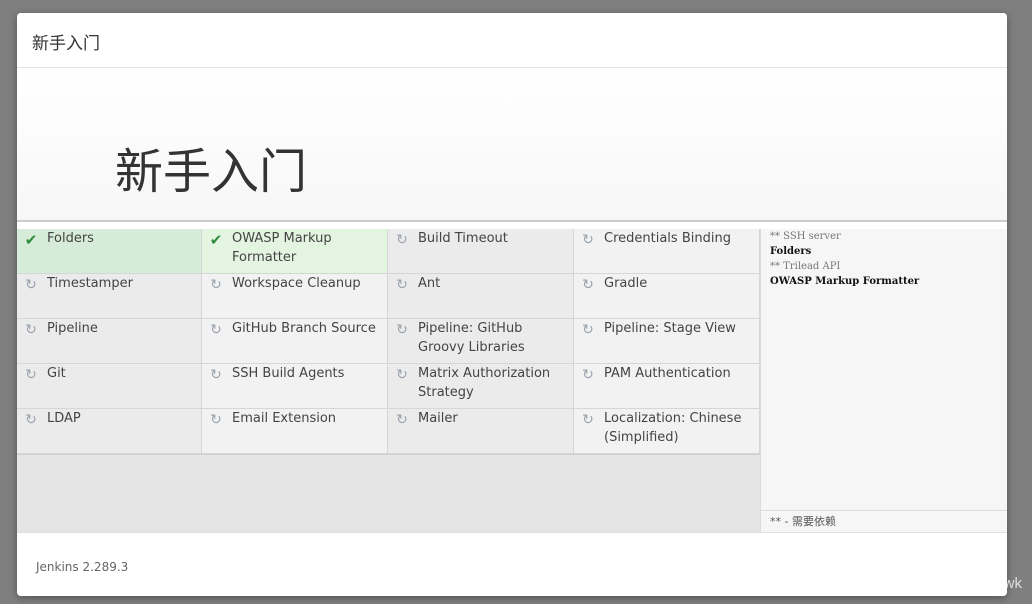 Image resolution: width=1032 pixels, height=604 pixels. What do you see at coordinates (82, 567) in the screenshot?
I see `jenkins-version: Jenkins 2.289.3` at bounding box center [82, 567].